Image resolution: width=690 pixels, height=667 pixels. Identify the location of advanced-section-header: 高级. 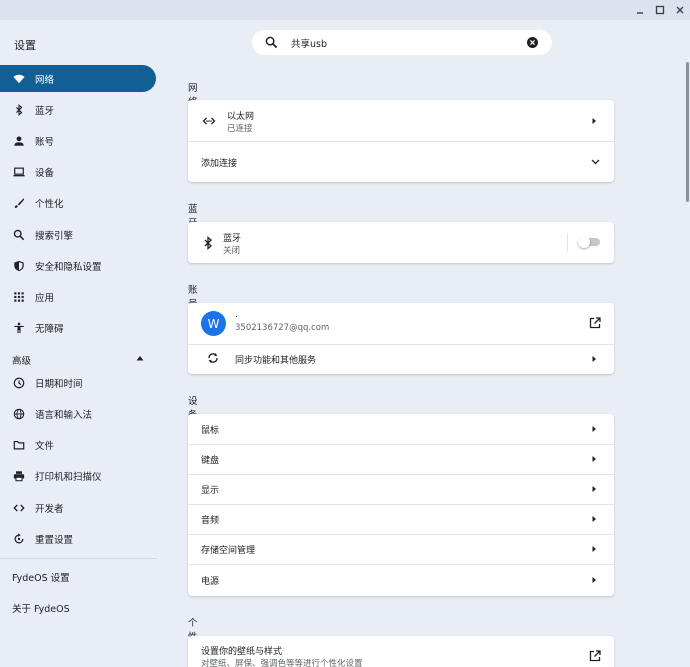
(21, 360).